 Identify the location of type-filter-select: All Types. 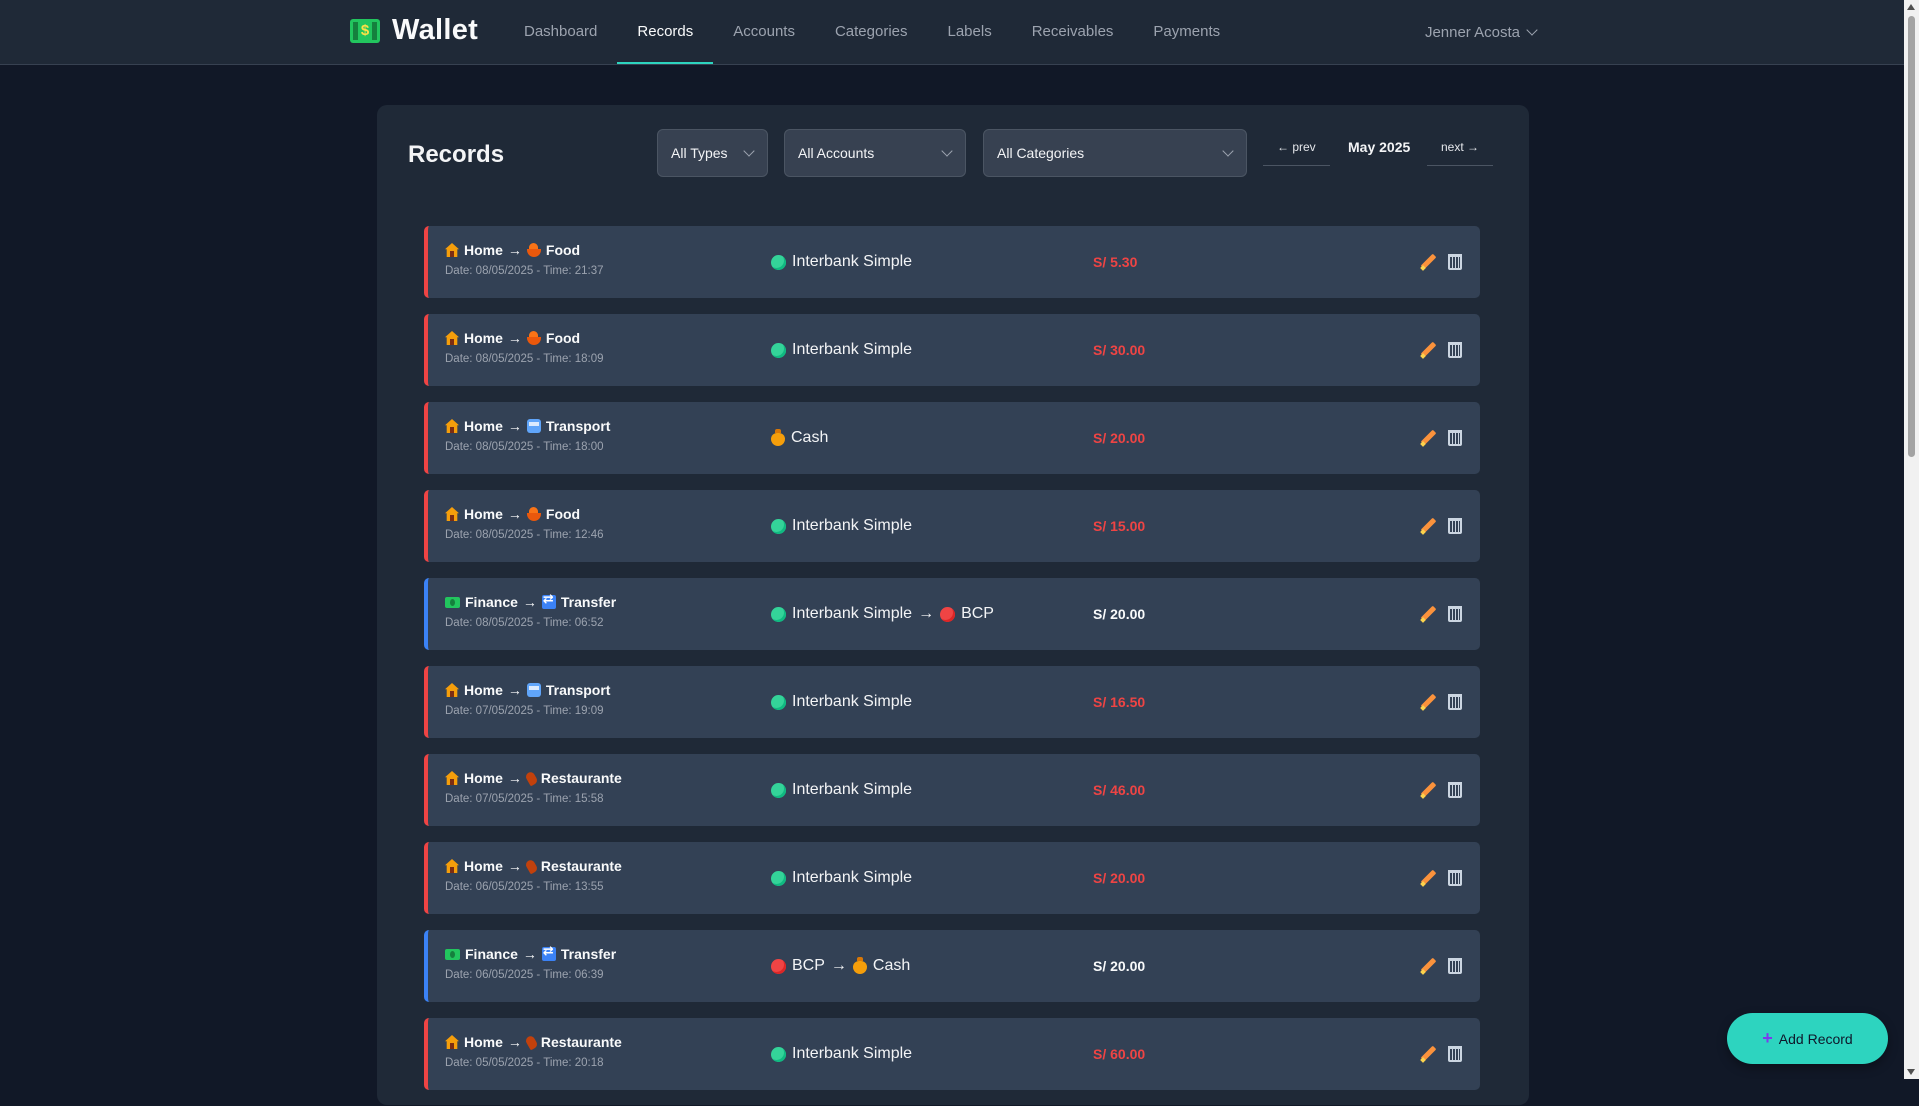
(712, 153).